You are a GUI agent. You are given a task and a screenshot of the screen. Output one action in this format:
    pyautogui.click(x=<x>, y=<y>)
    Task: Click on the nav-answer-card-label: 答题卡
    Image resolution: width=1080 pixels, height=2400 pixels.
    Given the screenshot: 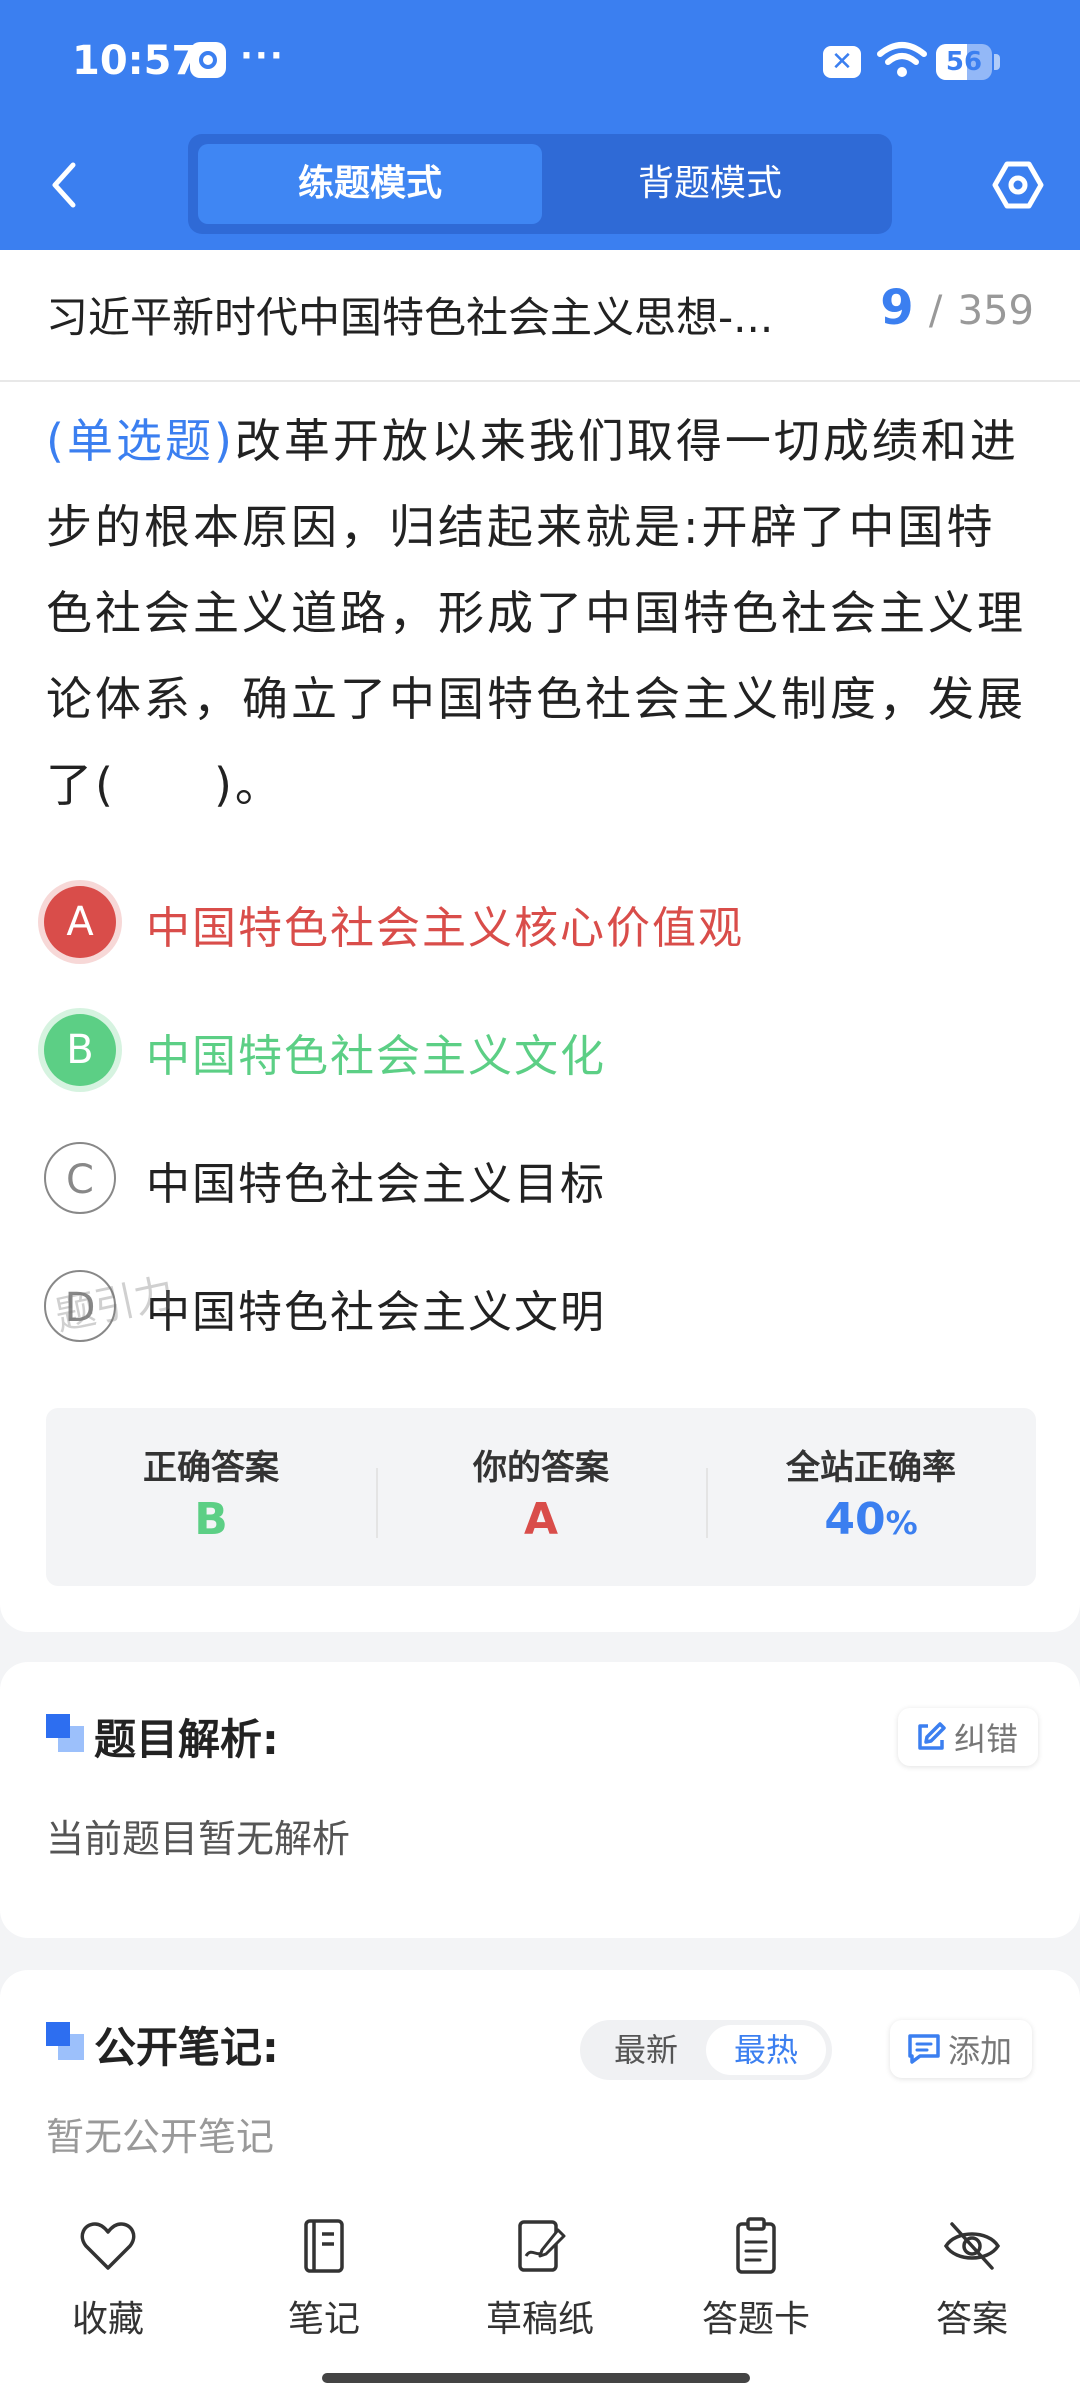 What is the action you would take?
    pyautogui.click(x=755, y=2319)
    